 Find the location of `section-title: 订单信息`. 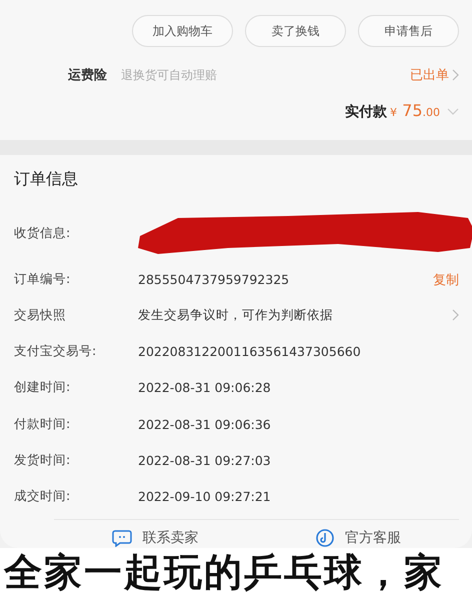

section-title: 订单信息 is located at coordinates (46, 179).